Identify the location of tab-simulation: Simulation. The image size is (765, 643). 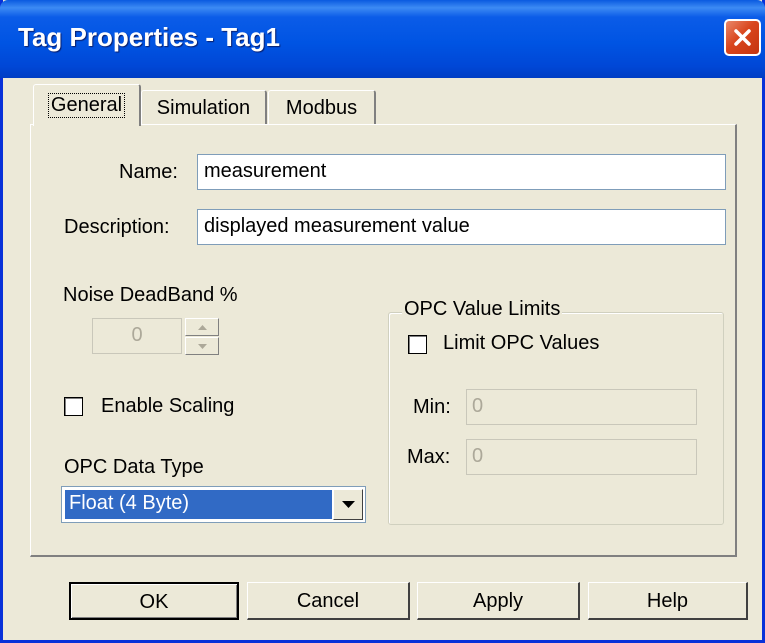
(204, 107).